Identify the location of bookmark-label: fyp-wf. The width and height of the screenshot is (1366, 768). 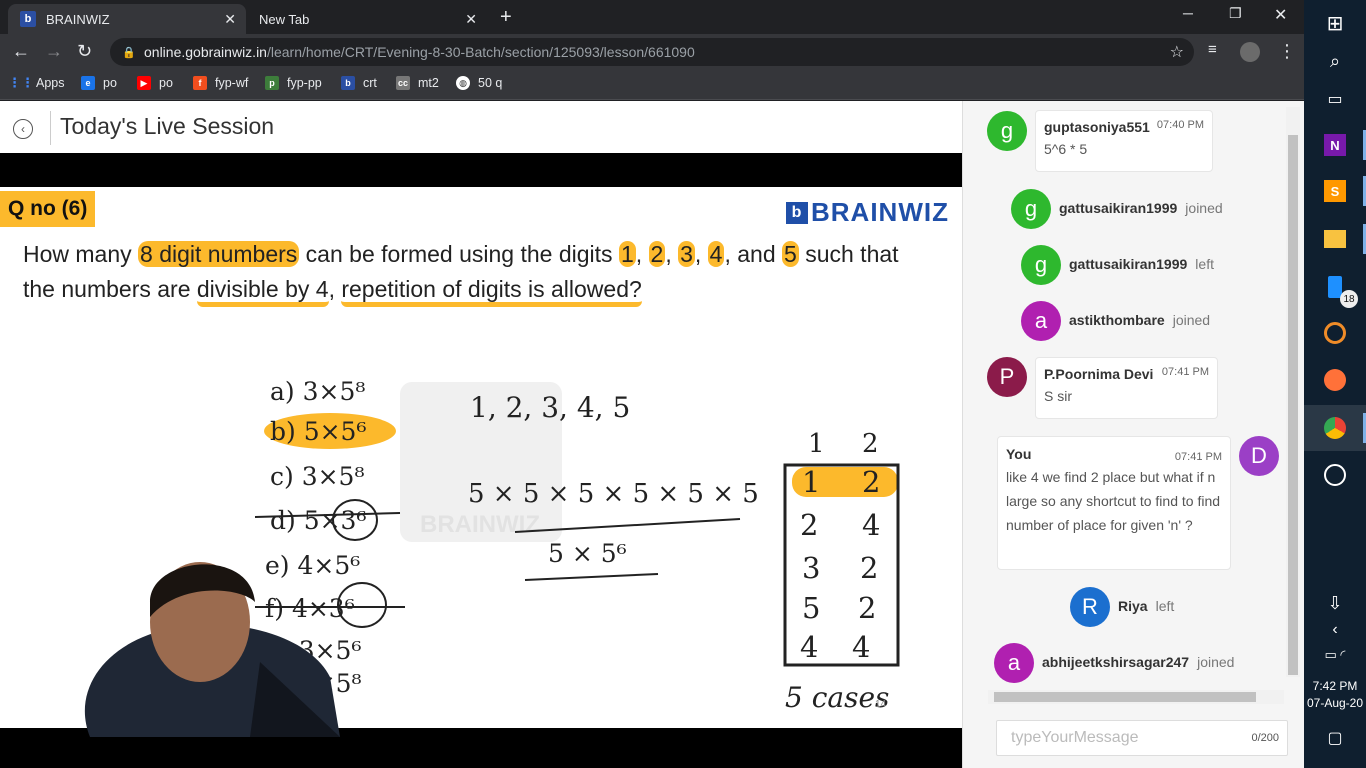
(232, 83).